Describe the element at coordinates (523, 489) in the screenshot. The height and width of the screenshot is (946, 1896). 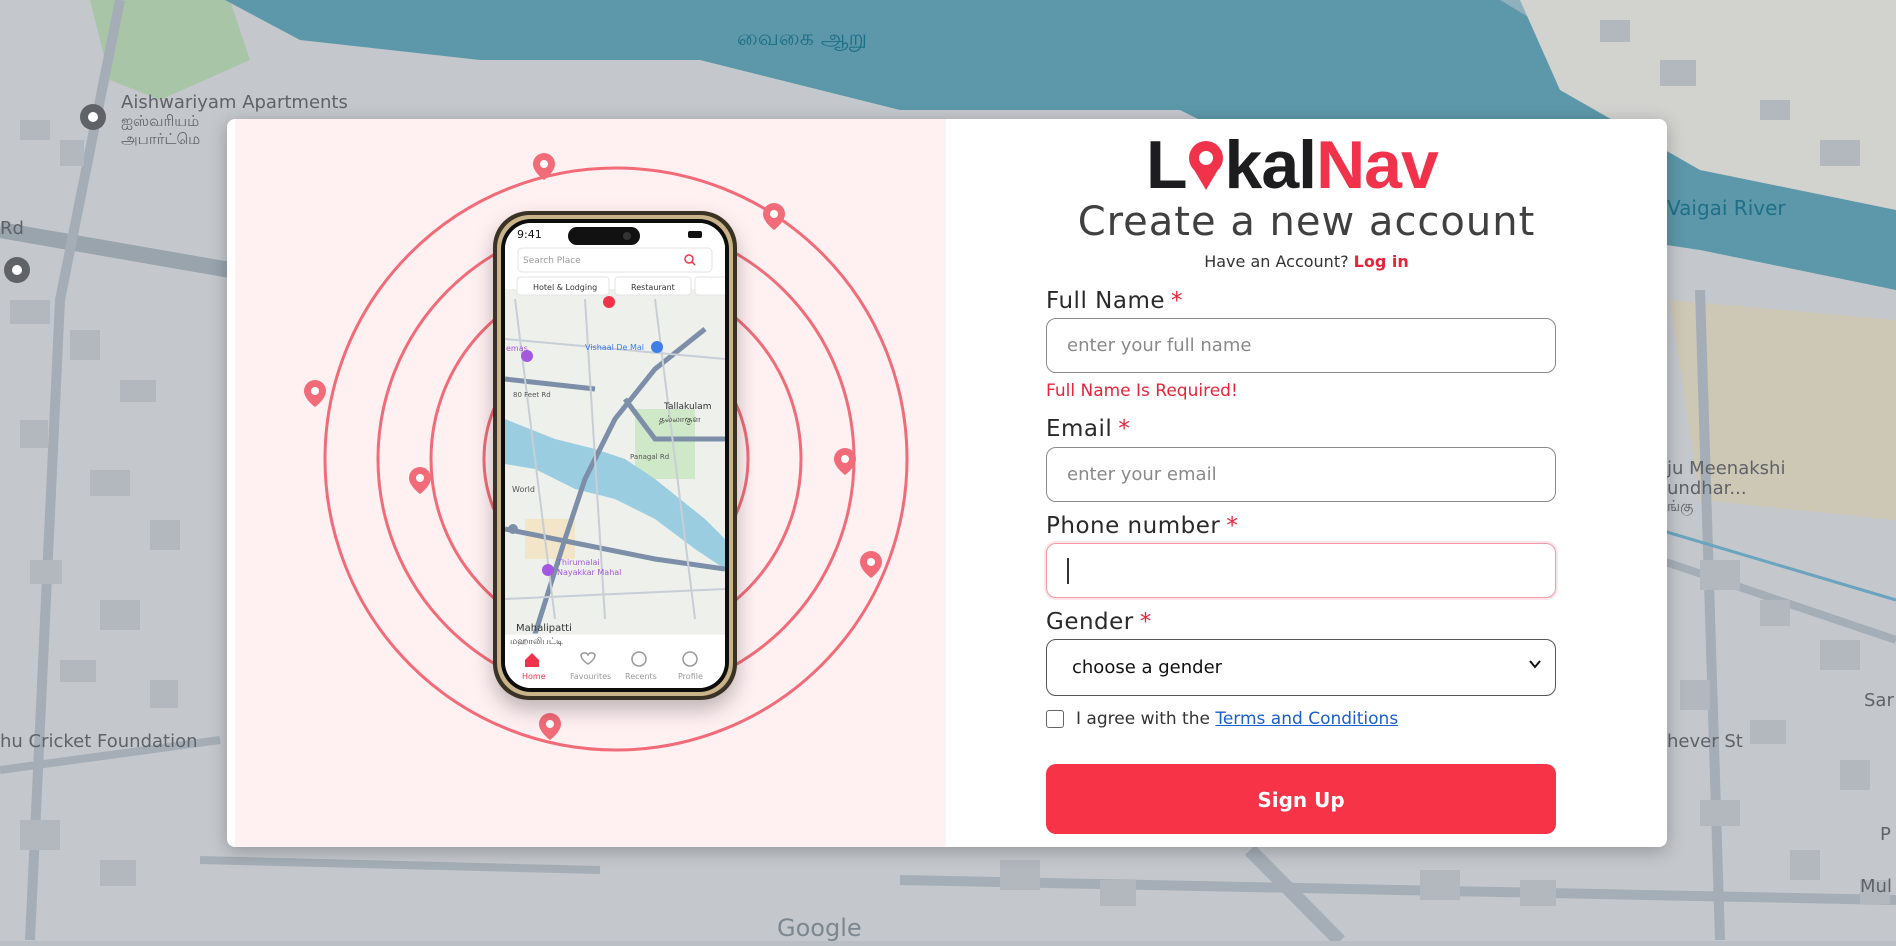
I see `phone-label-world: World` at that location.